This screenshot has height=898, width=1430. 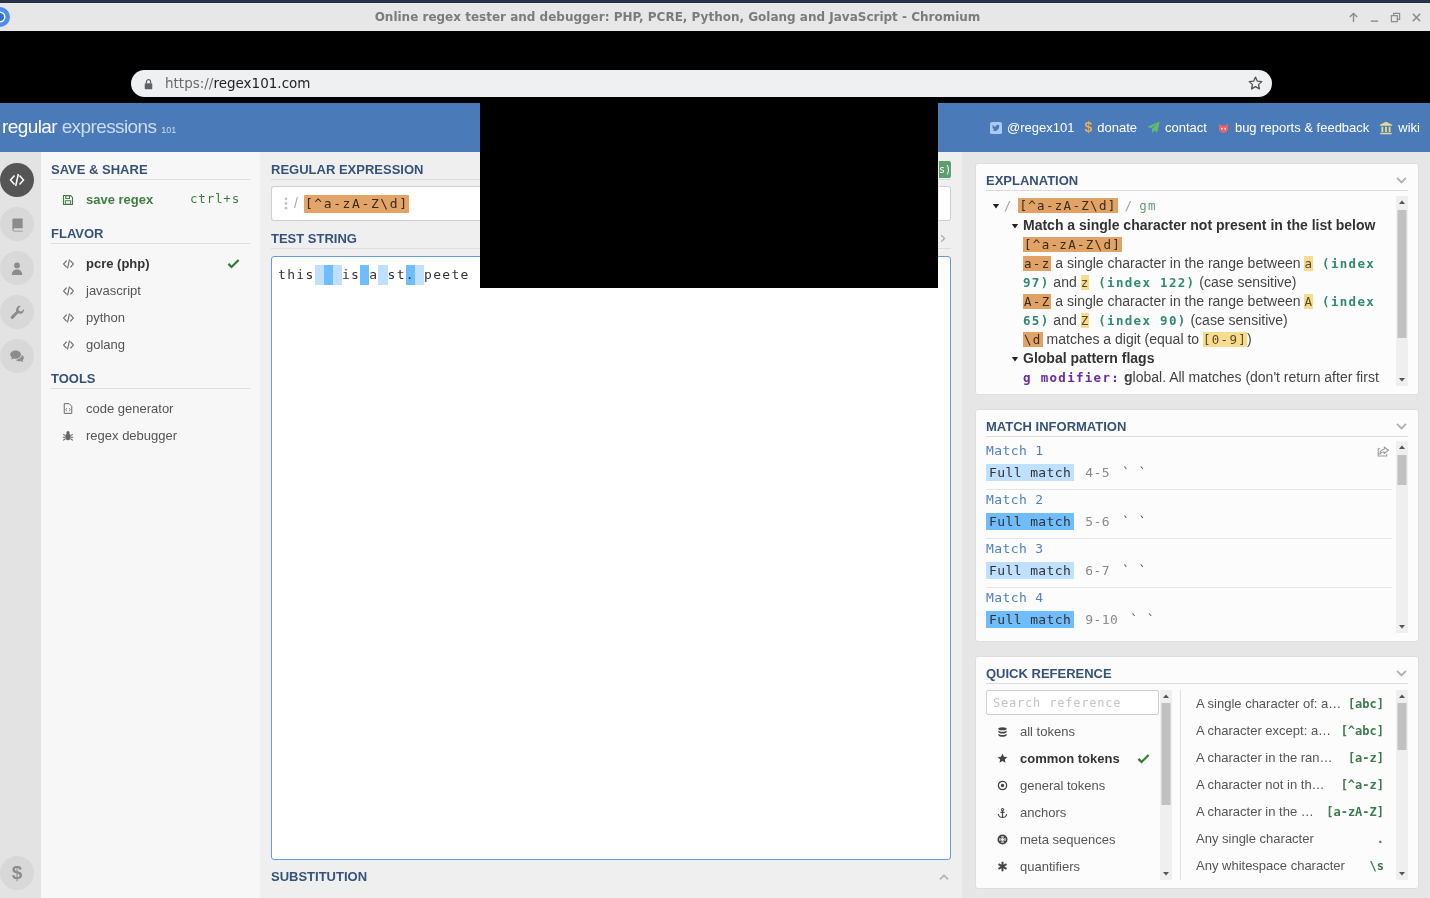 What do you see at coordinates (347, 169) in the screenshot?
I see `section-heading: REGULAR EXPRESSION` at bounding box center [347, 169].